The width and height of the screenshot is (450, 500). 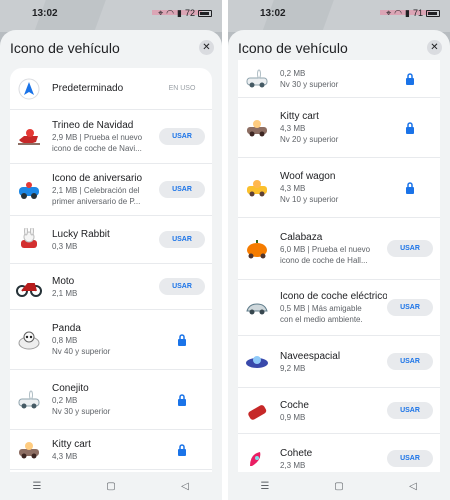 I want to click on location-icon: ⌖, so click(x=161, y=12).